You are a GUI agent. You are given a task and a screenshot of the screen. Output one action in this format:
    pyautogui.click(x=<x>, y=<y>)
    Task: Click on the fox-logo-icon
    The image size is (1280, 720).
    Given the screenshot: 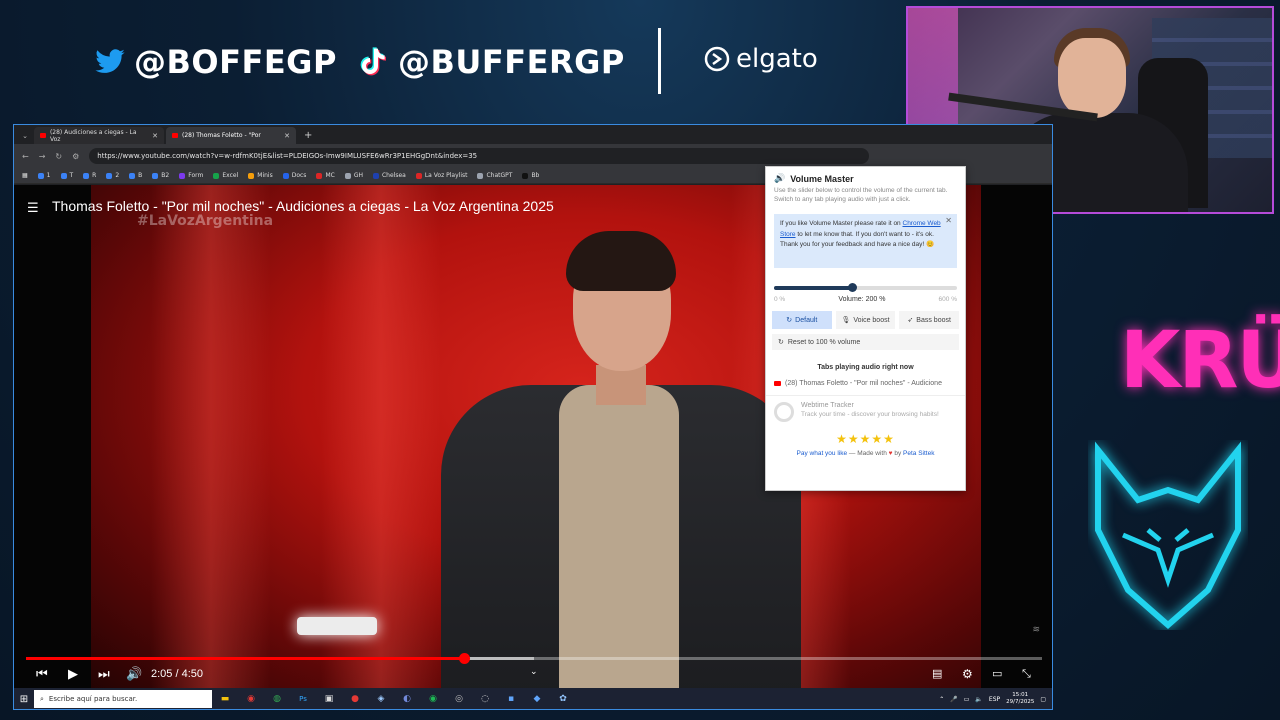 What is the action you would take?
    pyautogui.click(x=1168, y=535)
    